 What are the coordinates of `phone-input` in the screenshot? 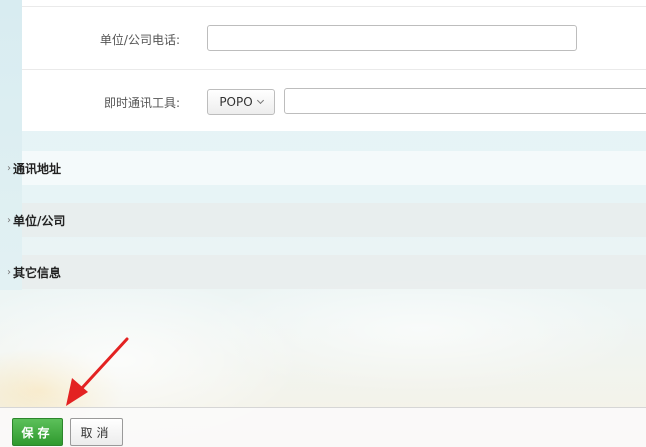 It's located at (392, 38).